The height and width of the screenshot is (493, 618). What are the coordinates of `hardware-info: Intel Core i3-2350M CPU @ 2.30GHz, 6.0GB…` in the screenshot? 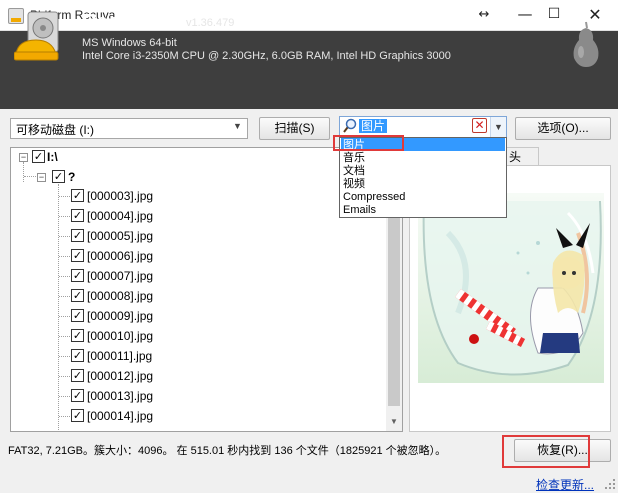 It's located at (266, 56).